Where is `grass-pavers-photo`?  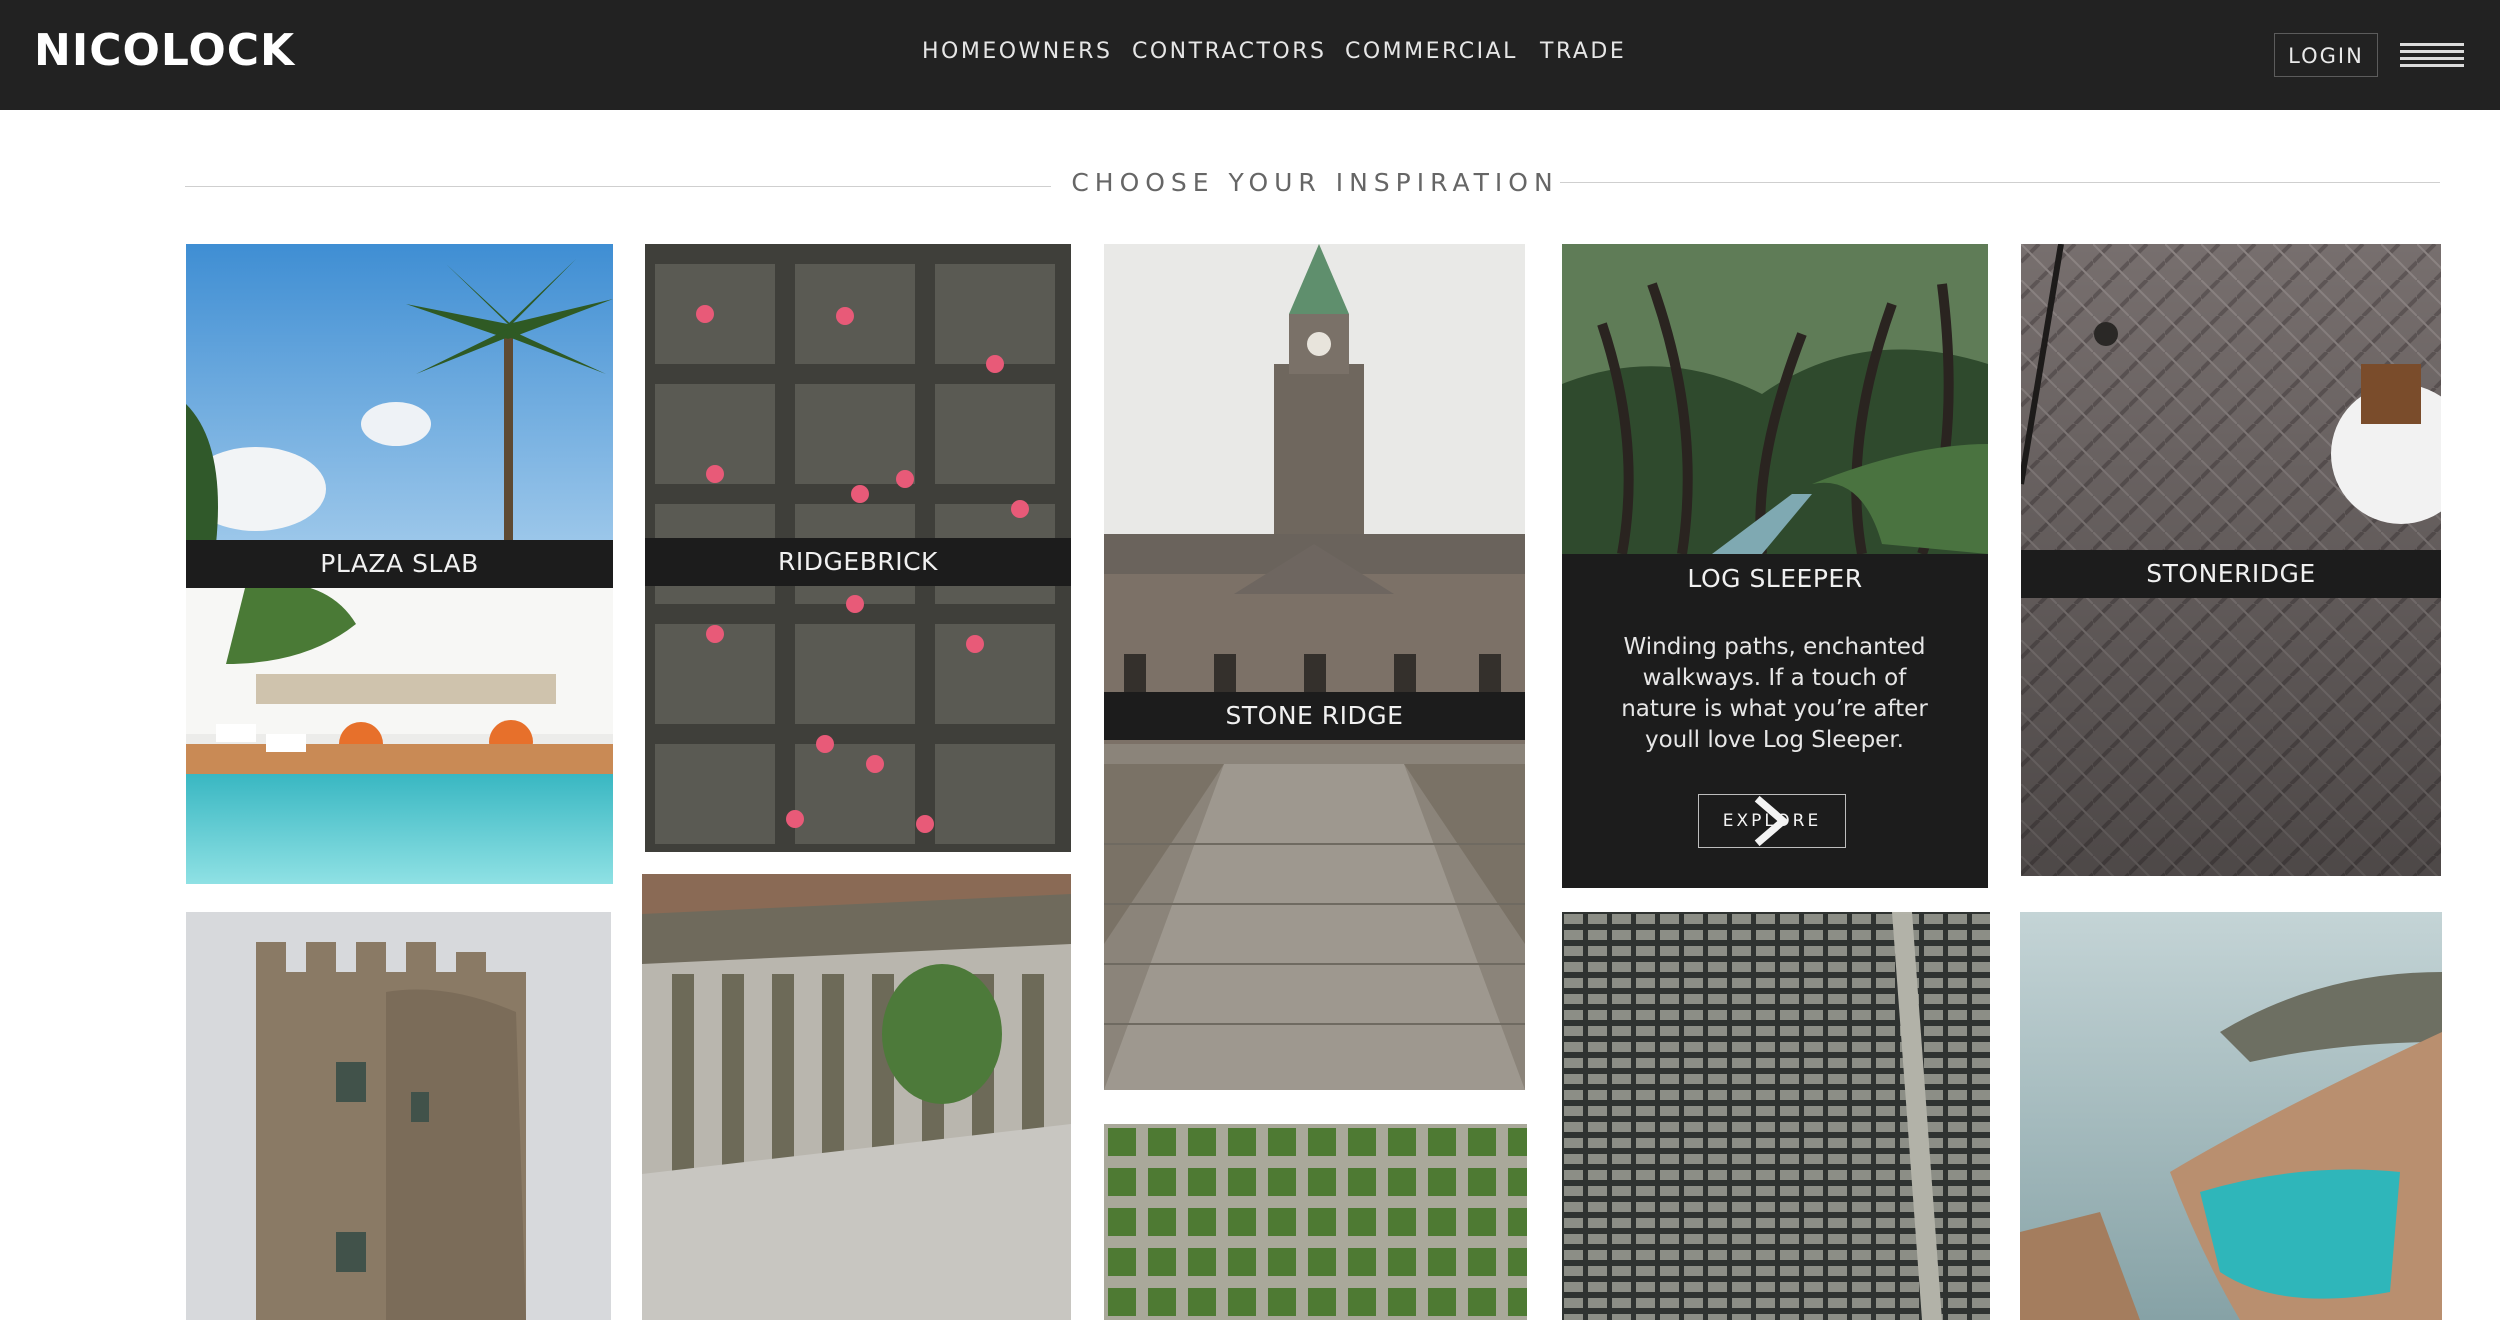
grass-pavers-photo is located at coordinates (1315, 1222).